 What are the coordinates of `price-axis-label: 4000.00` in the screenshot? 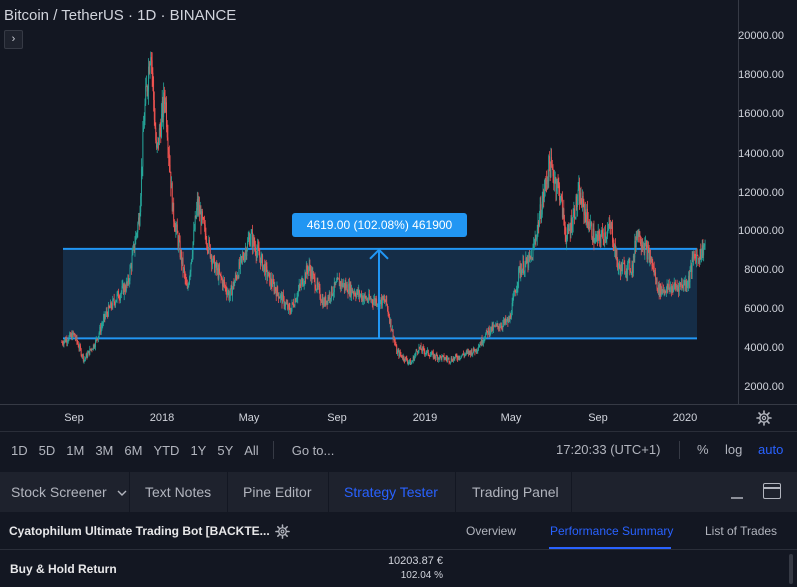 It's located at (764, 348).